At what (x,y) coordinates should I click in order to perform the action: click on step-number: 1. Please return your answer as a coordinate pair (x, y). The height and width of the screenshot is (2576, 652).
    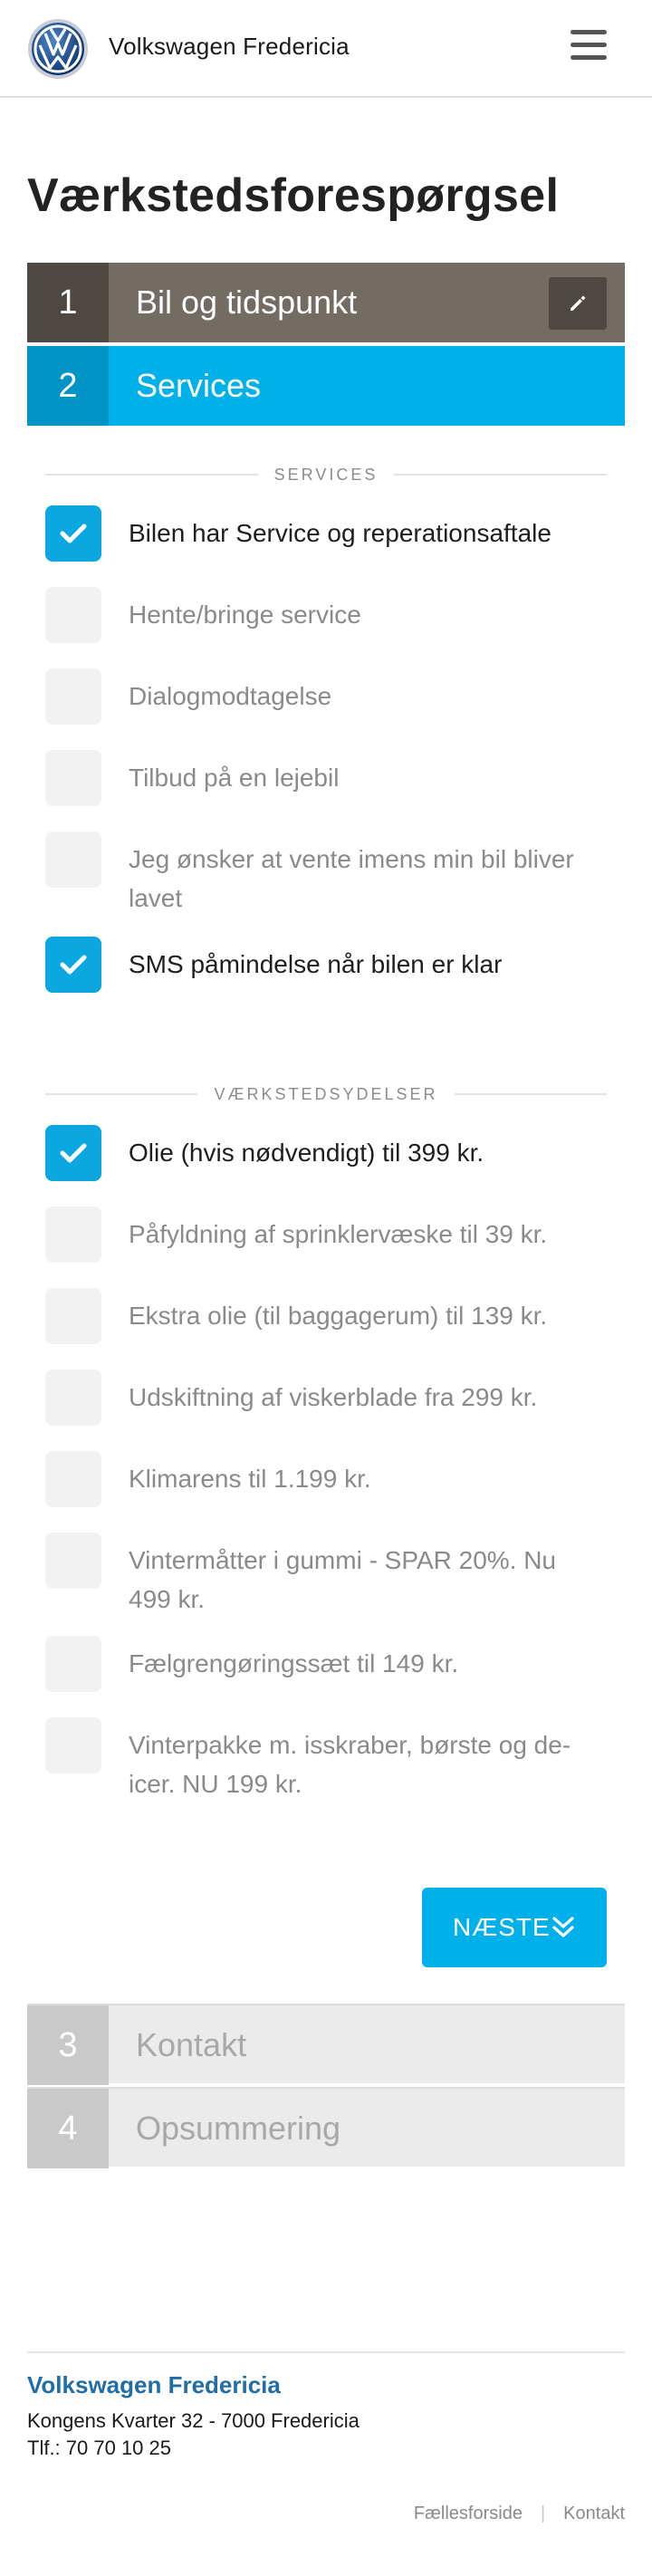
    Looking at the image, I should click on (68, 302).